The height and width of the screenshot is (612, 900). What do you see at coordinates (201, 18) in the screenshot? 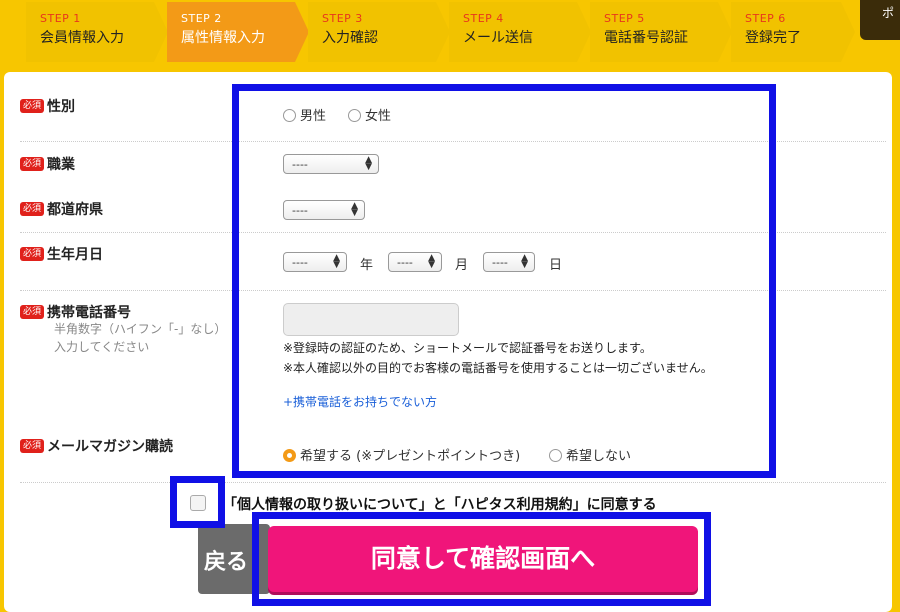
I see `step-number: STEP 2` at bounding box center [201, 18].